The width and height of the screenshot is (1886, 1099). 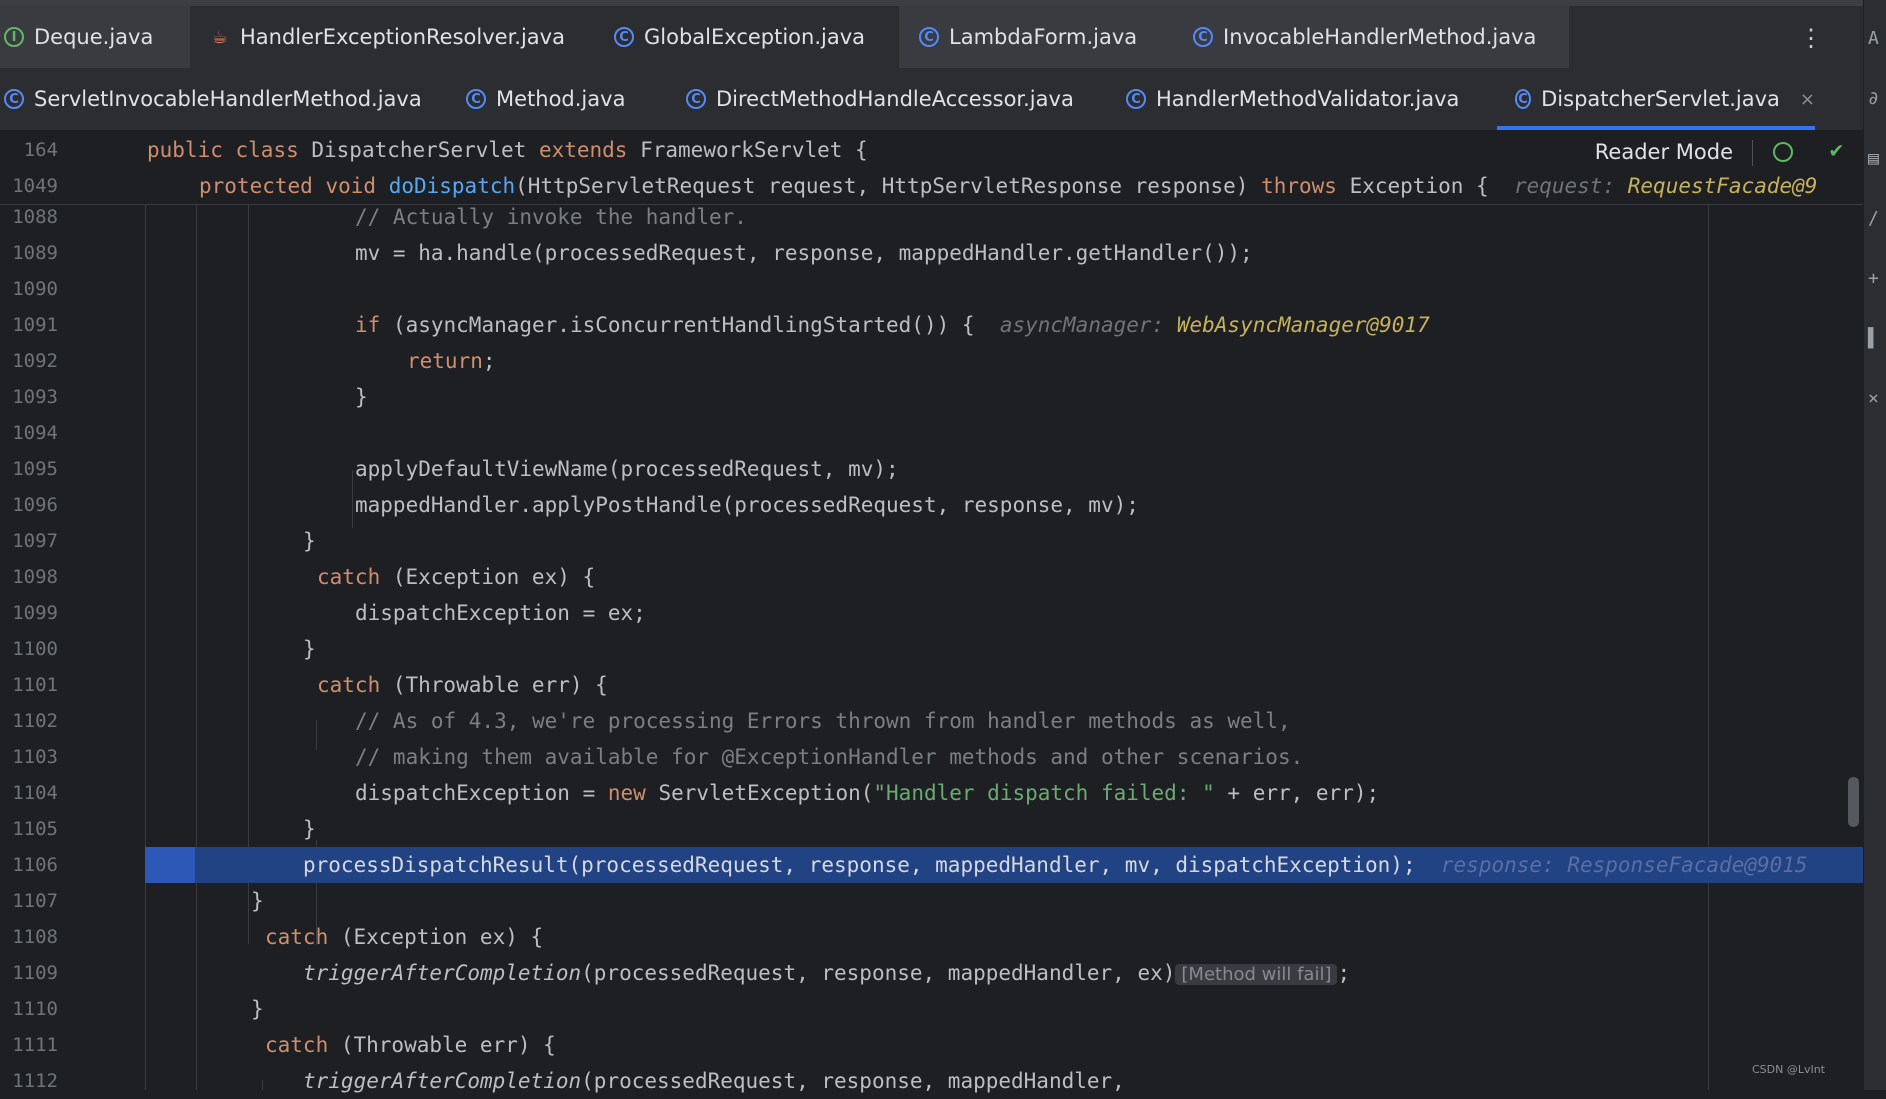 I want to click on line-number: 1098, so click(x=35, y=577).